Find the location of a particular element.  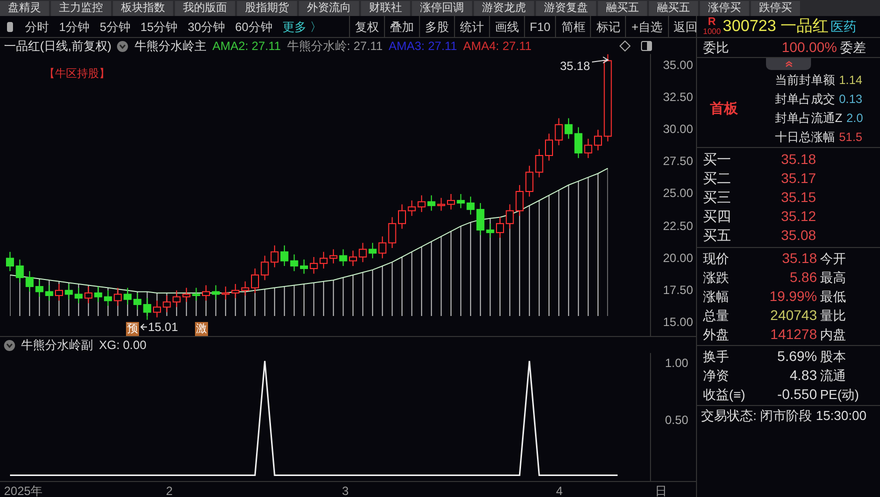

date-axis-label: 2 is located at coordinates (169, 490).